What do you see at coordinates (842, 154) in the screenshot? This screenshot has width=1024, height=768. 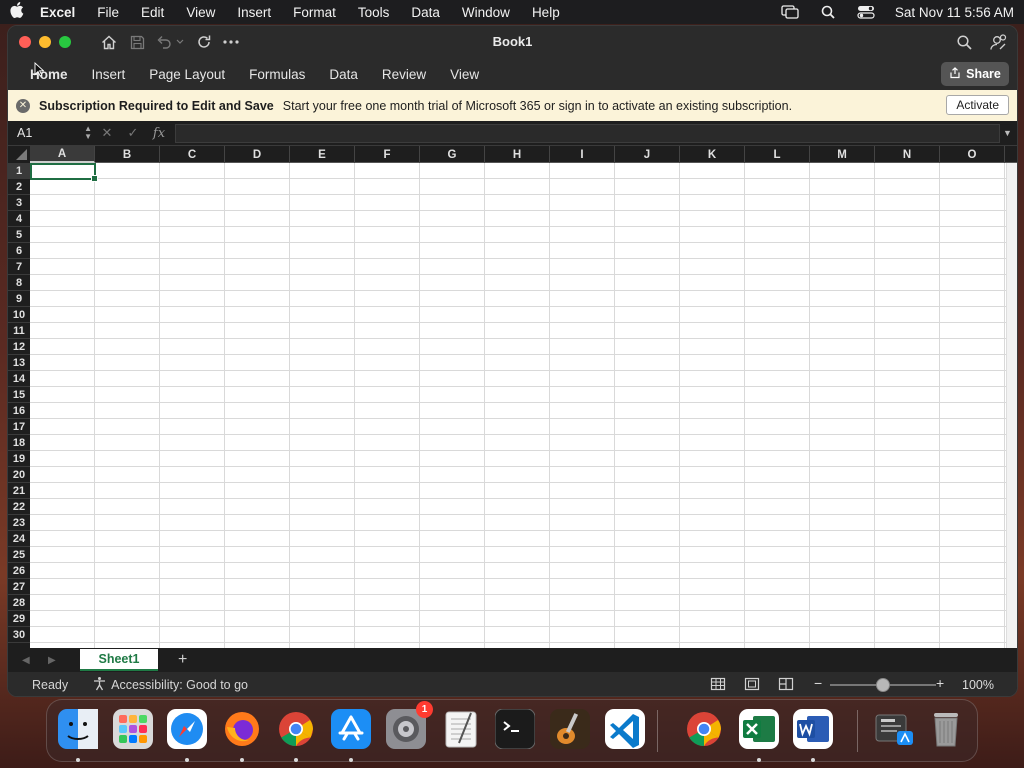 I see `column-header-m: M` at bounding box center [842, 154].